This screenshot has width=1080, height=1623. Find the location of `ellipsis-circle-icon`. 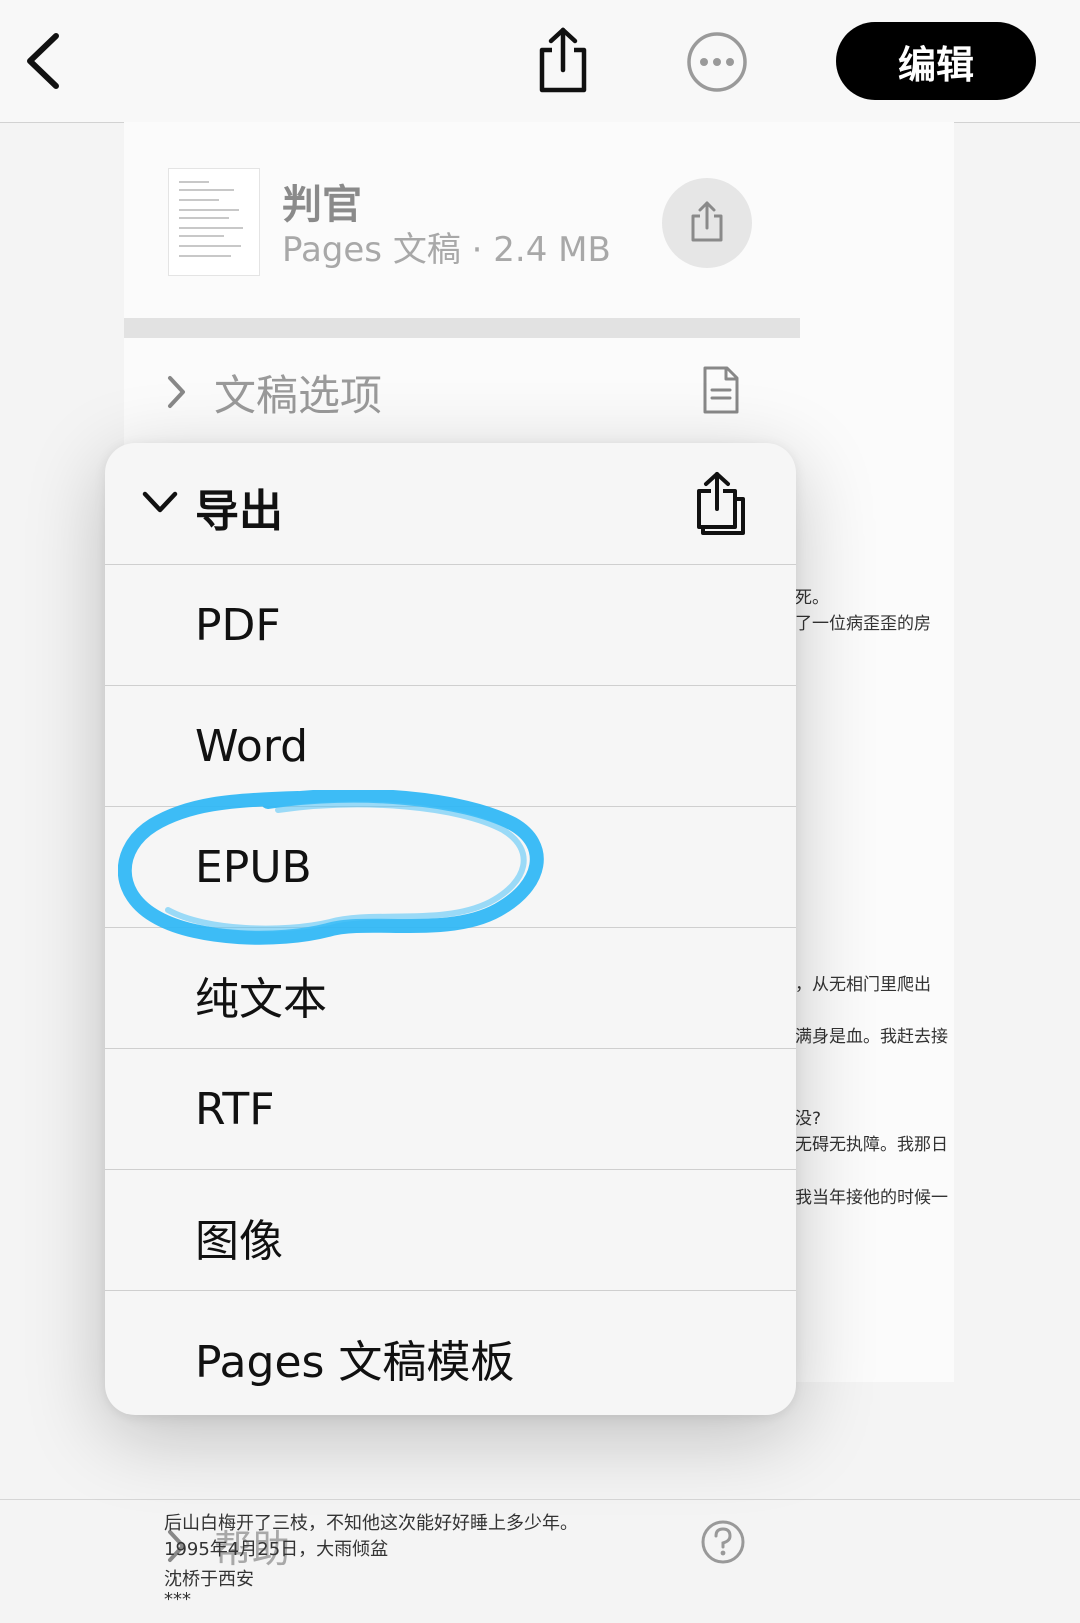

ellipsis-circle-icon is located at coordinates (717, 62).